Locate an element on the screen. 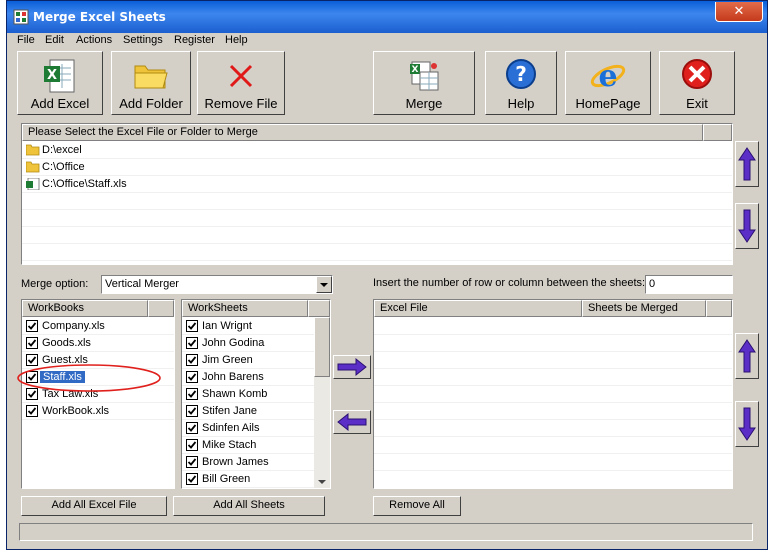  window-title: Merge Excel Sheets is located at coordinates (99, 17).